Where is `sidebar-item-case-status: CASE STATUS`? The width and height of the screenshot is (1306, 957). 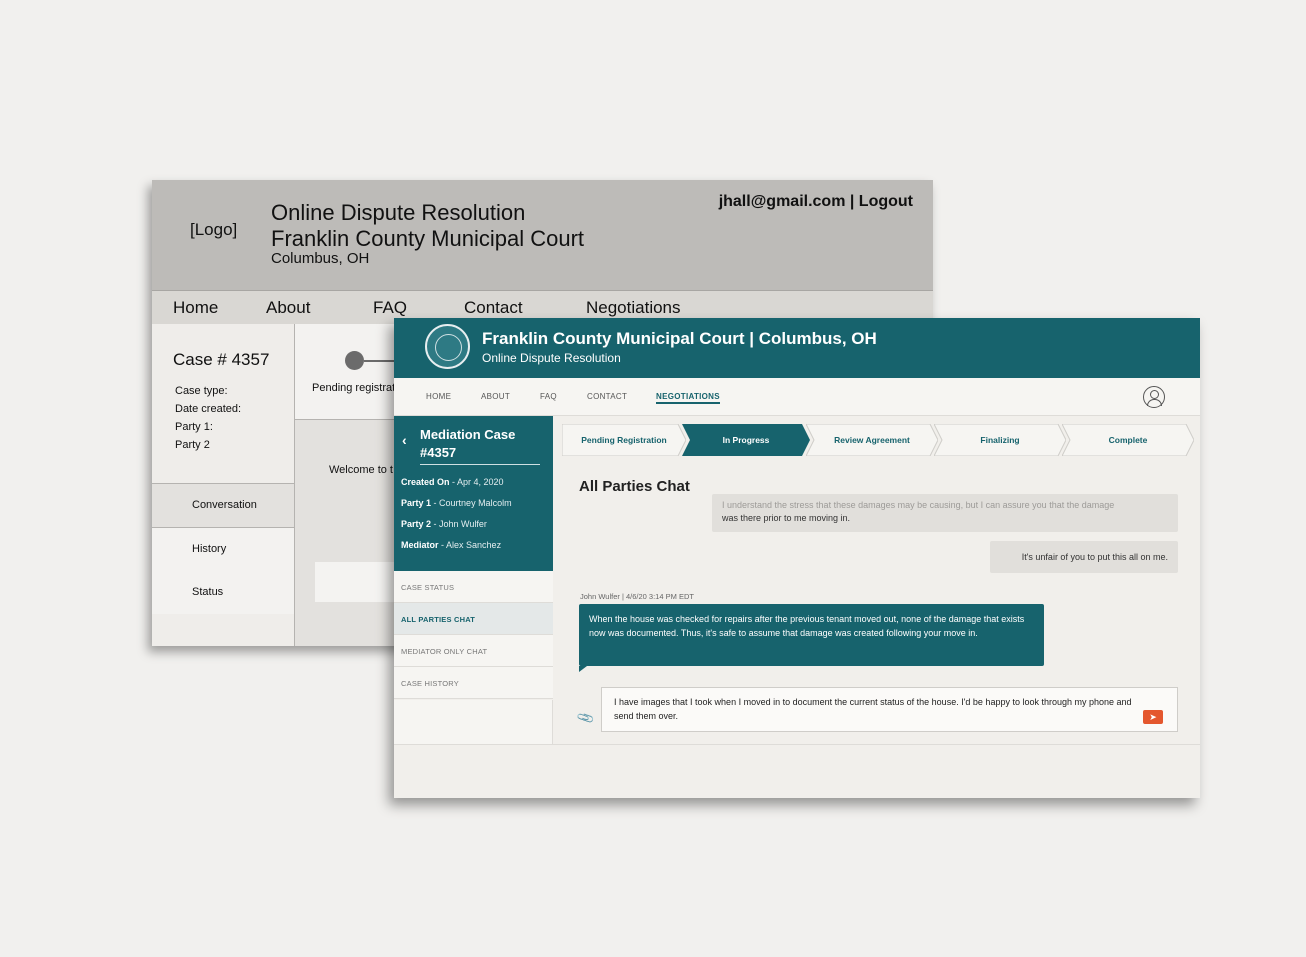 sidebar-item-case-status: CASE STATUS is located at coordinates (473, 587).